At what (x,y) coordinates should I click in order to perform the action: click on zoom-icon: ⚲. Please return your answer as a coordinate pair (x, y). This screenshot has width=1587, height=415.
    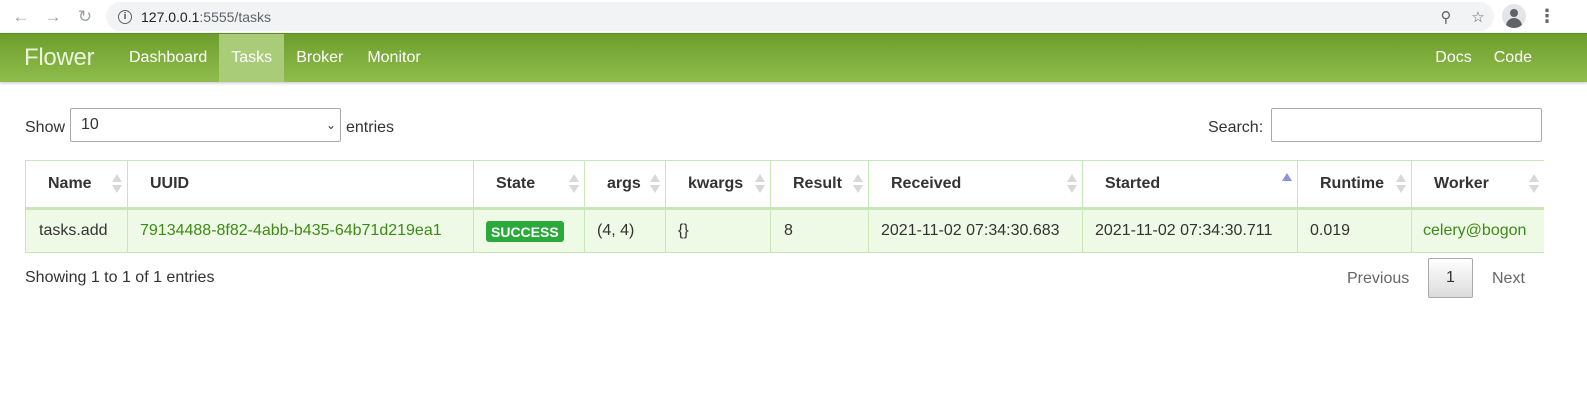
    Looking at the image, I should click on (1446, 16).